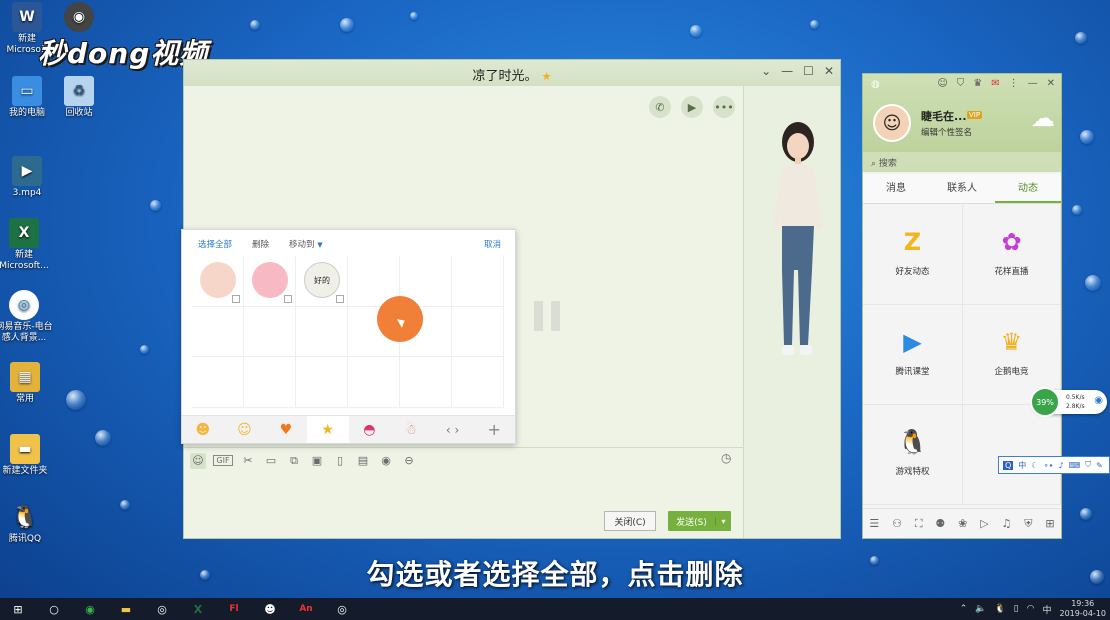  I want to click on folder-tool-icon: ▭, so click(271, 461).